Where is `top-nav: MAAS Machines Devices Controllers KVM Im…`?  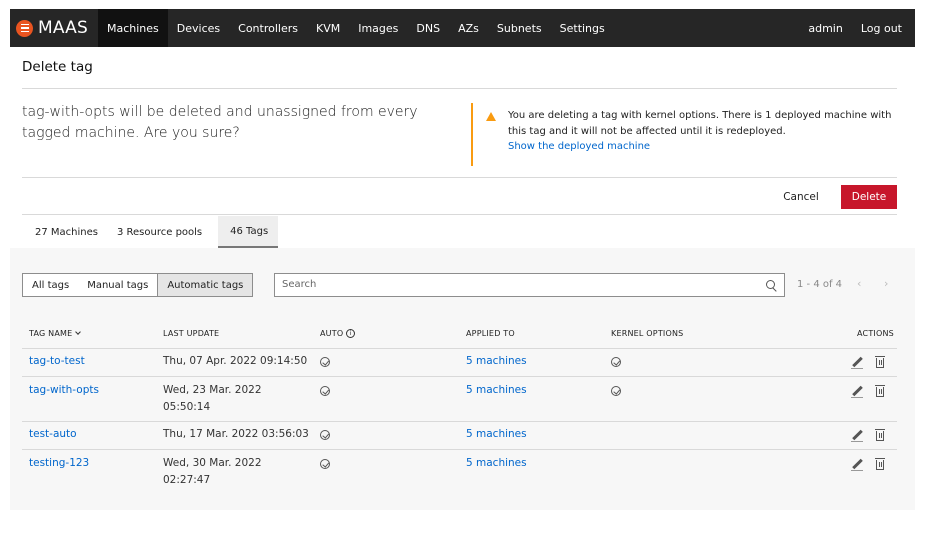 top-nav: MAAS Machines Devices Controllers KVM Im… is located at coordinates (462, 28).